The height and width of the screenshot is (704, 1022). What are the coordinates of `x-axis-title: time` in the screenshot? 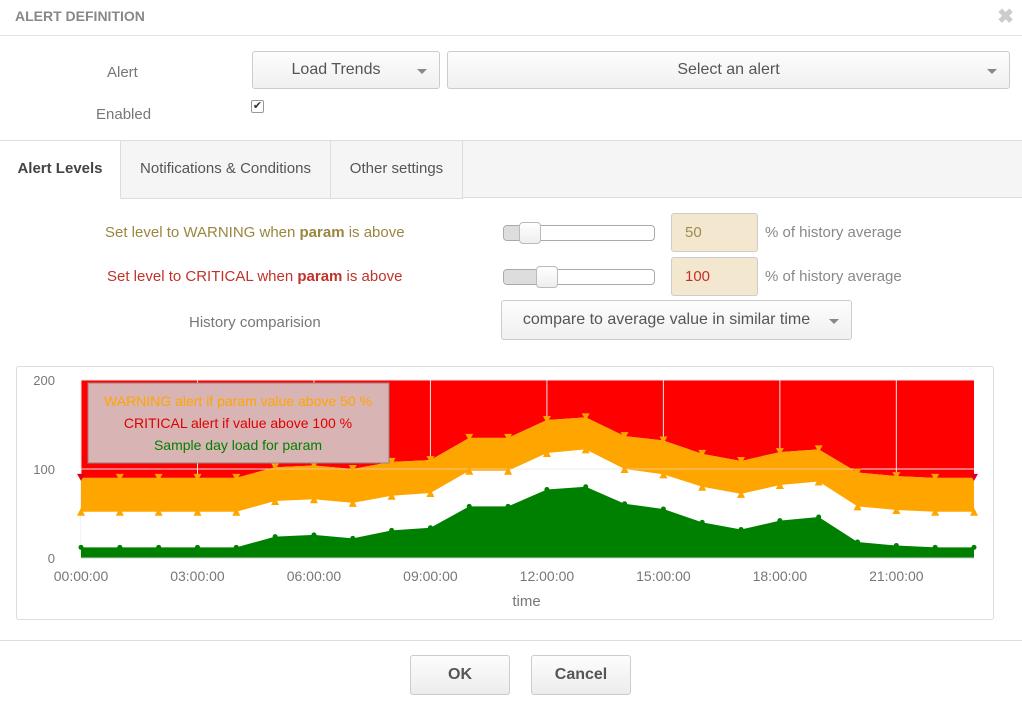 It's located at (526, 601).